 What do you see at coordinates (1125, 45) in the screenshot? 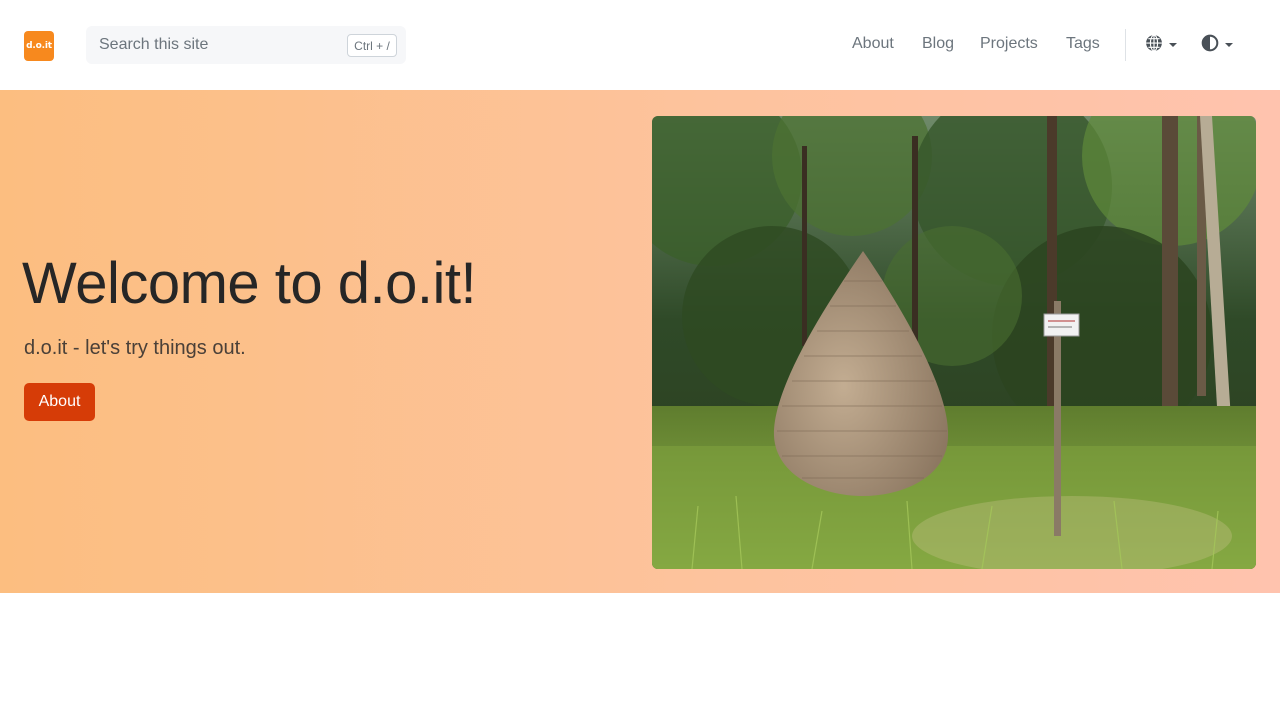
I see `nav-divider` at bounding box center [1125, 45].